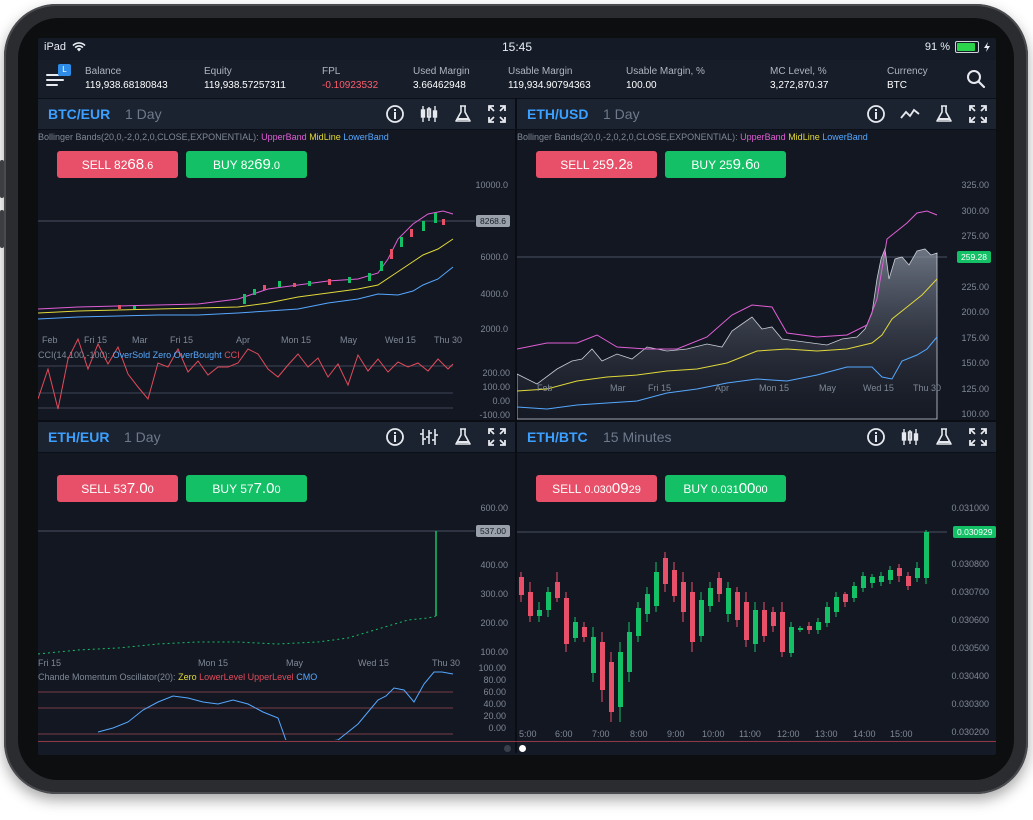 Image resolution: width=1033 pixels, height=820 pixels. Describe the element at coordinates (549, 78) in the screenshot. I see `usable-margin-stat: Usable Margin 119,934.90794363` at that location.